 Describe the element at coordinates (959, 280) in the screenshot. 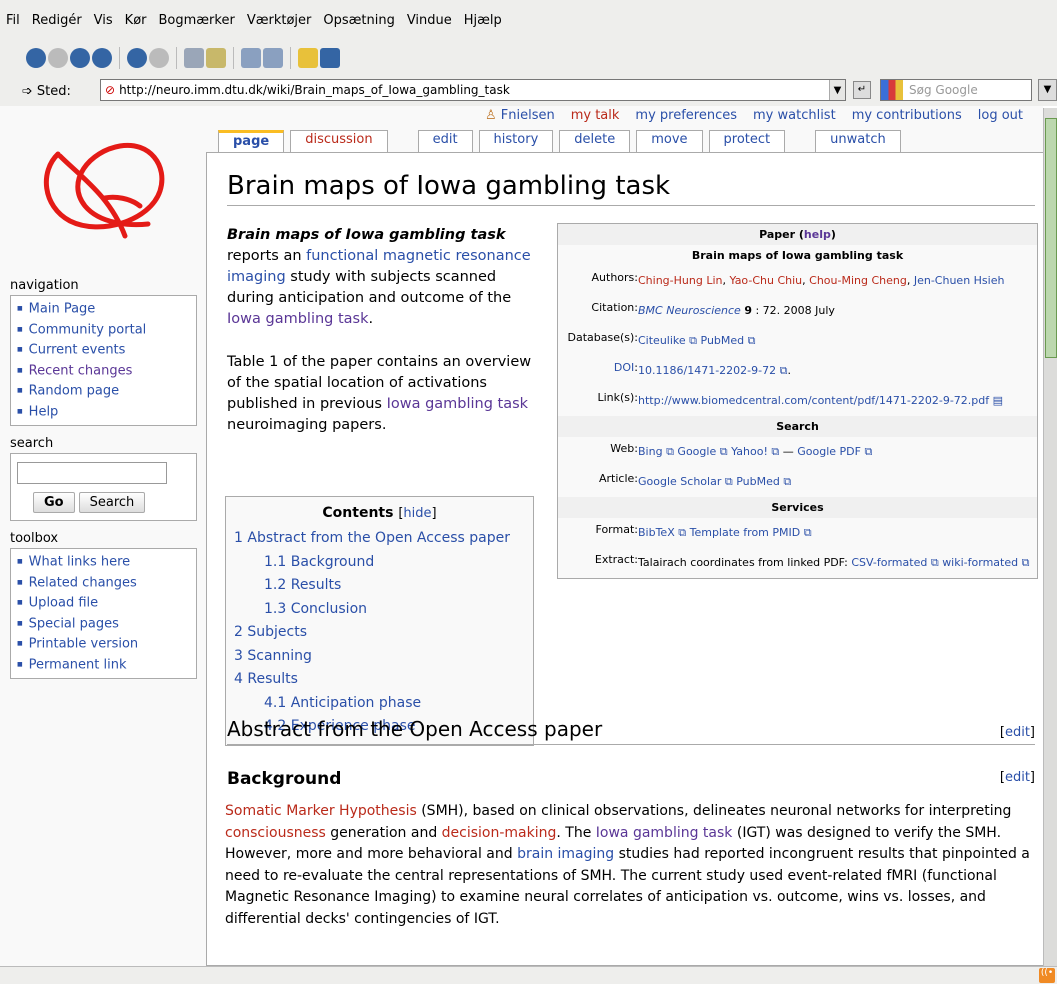

I see `author-link: Jen-Chuen Hsieh` at that location.